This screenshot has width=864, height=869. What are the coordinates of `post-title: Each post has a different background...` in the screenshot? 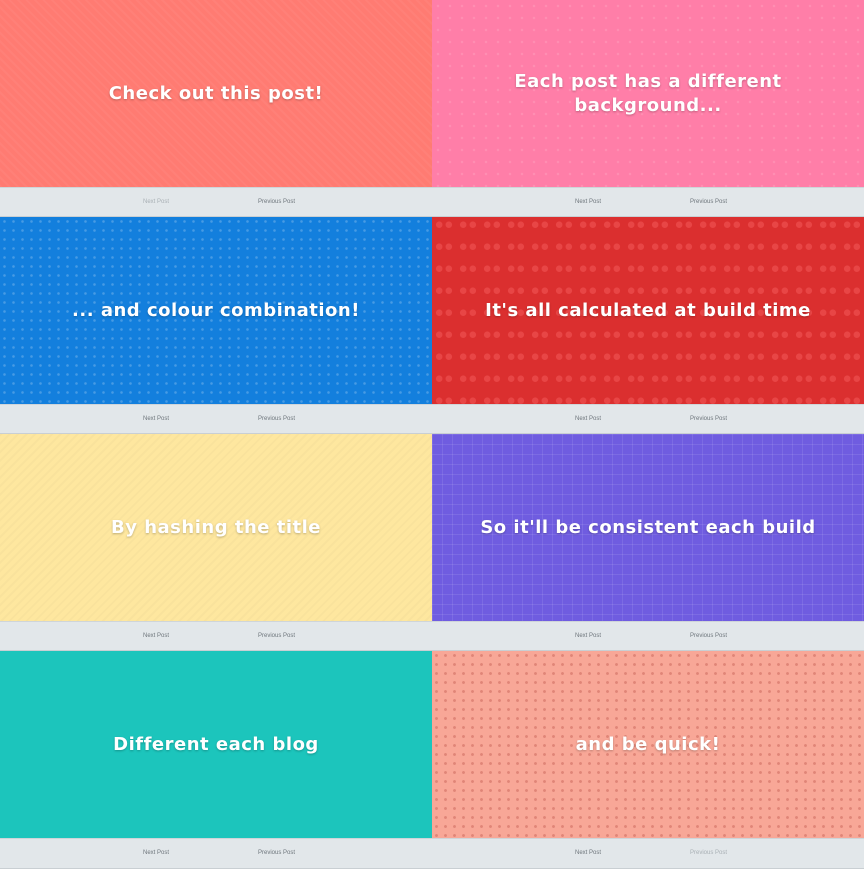 It's located at (648, 93).